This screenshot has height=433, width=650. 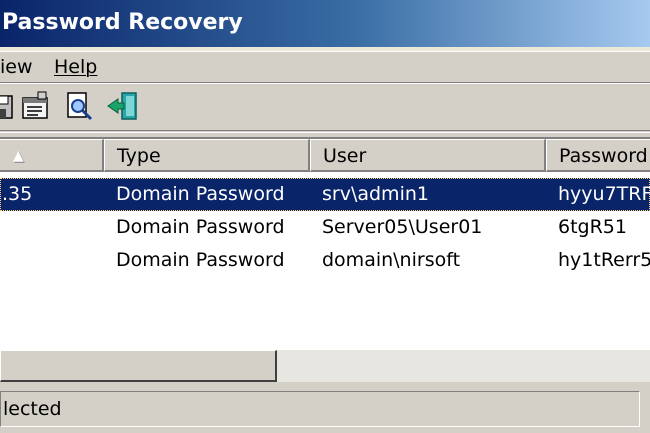 I want to click on column-header-user: User, so click(x=428, y=155).